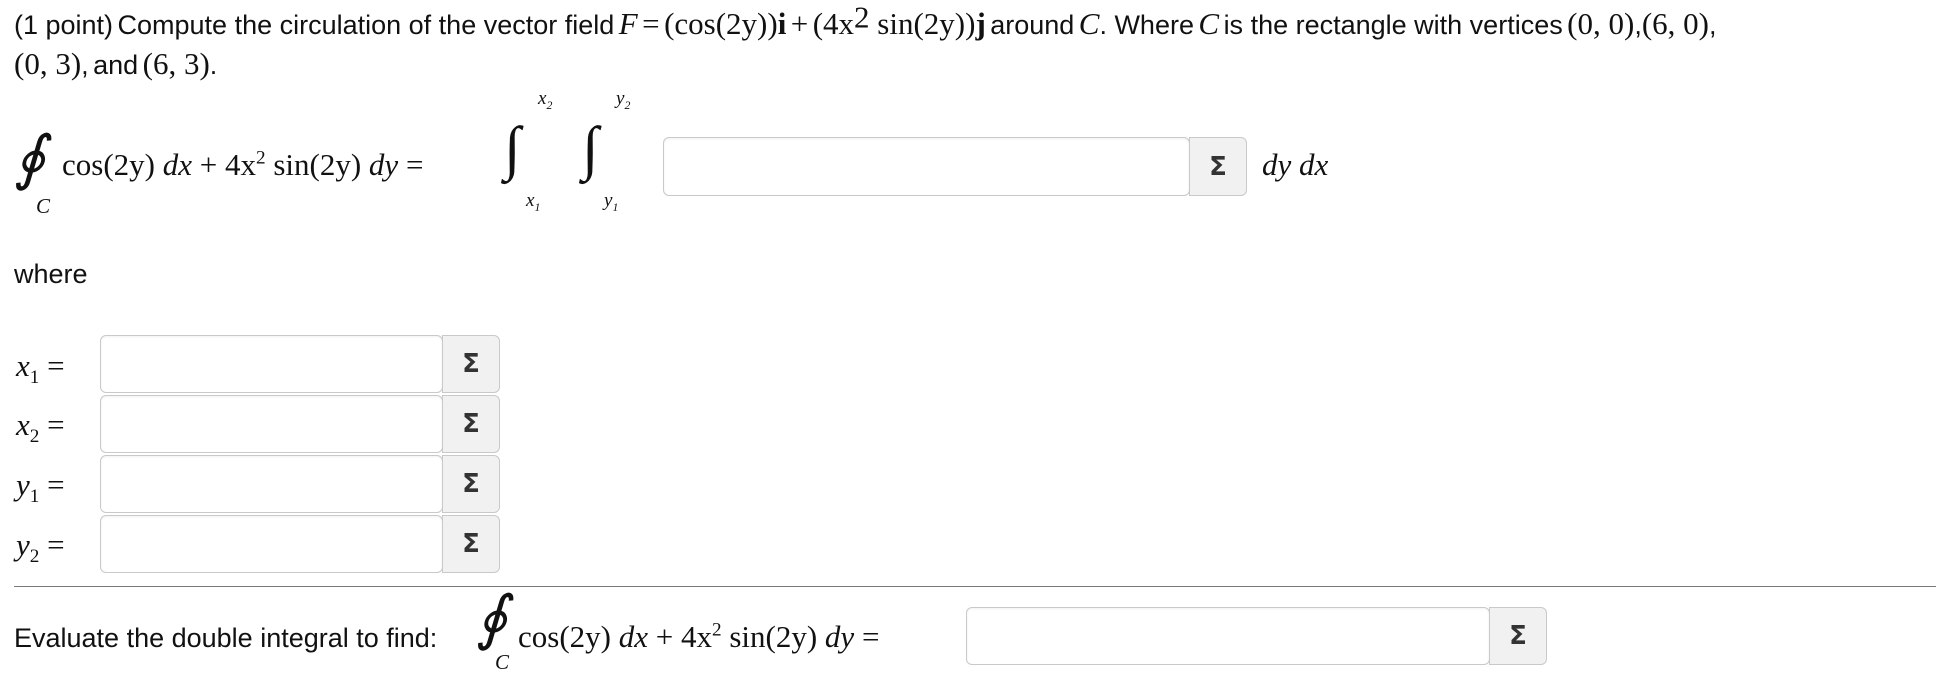  I want to click on points-label: (1 point), so click(64, 25).